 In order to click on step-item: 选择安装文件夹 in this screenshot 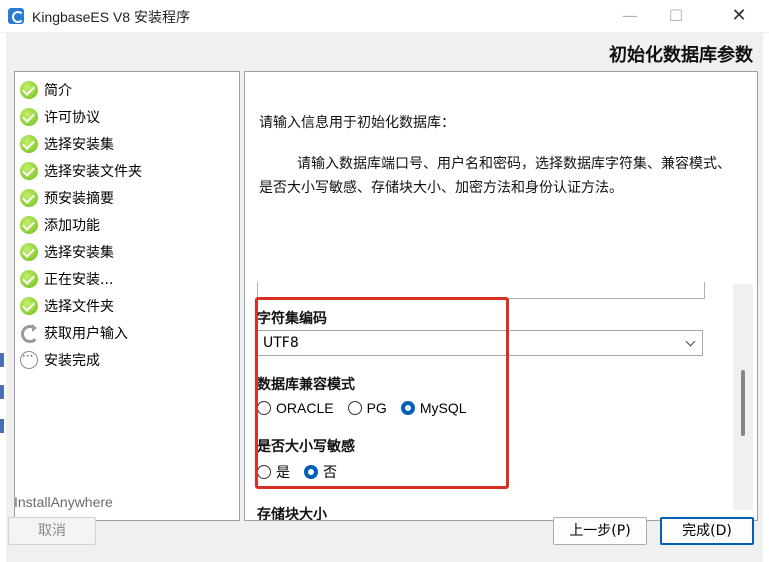, I will do `click(81, 171)`.